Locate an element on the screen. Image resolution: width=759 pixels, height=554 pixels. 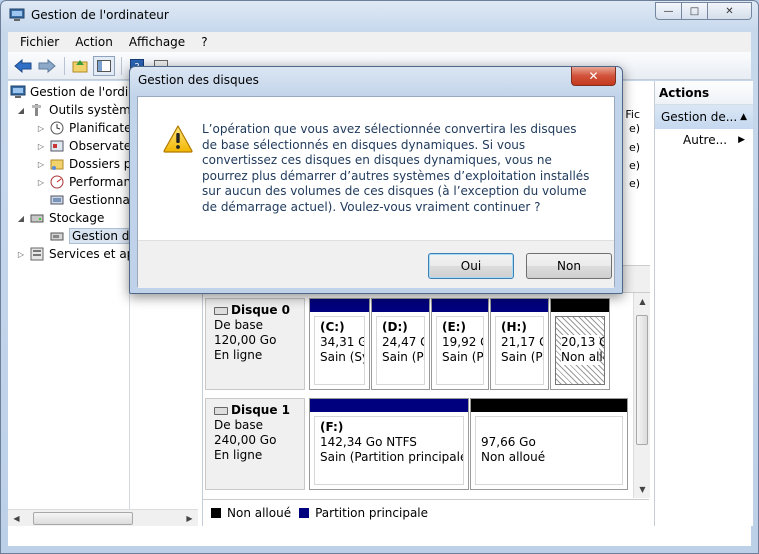
partition-size: 21,17 Go is located at coordinates (522, 342).